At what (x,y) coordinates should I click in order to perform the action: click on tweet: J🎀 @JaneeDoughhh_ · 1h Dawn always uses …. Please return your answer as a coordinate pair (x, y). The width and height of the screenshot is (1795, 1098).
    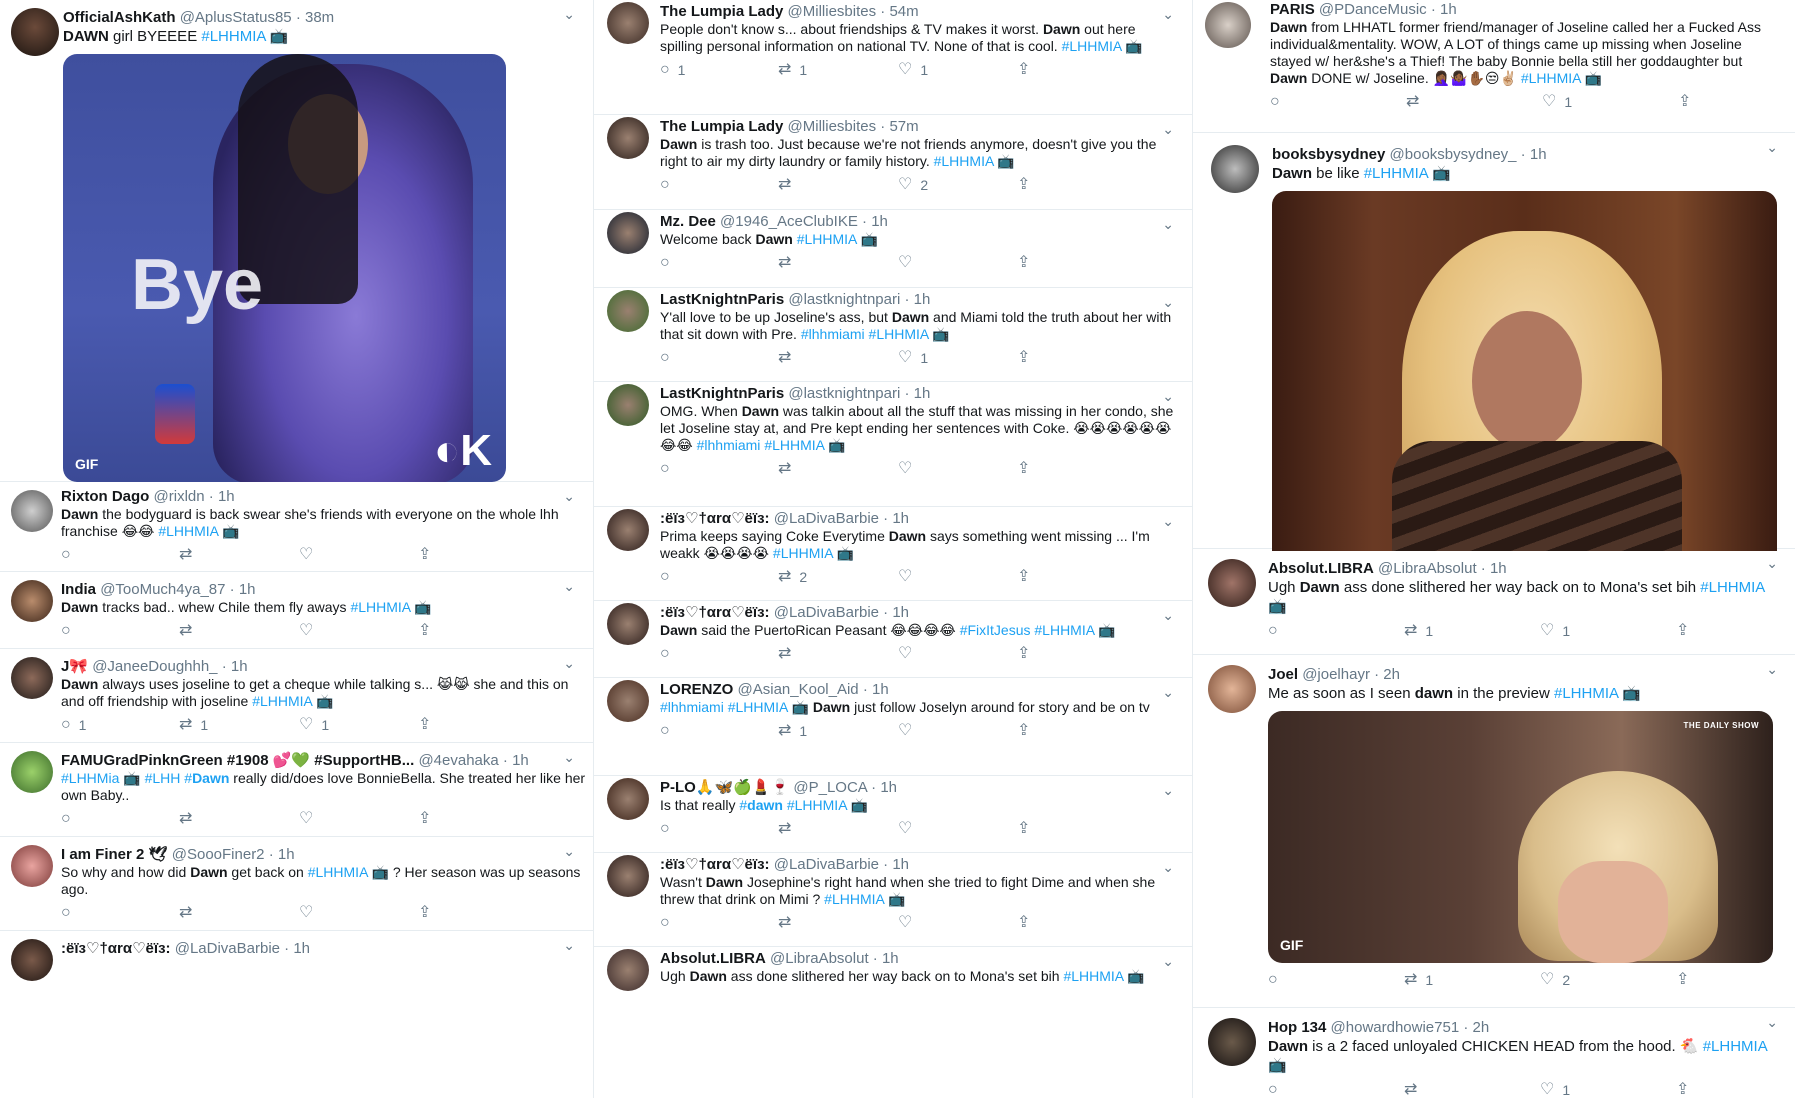
    Looking at the image, I should click on (296, 696).